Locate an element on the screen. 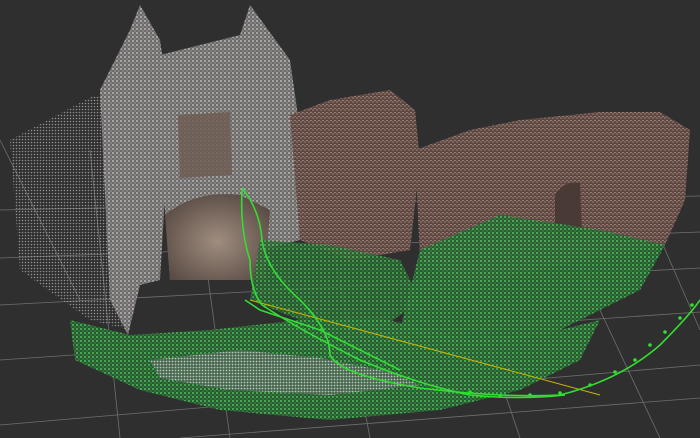  middle-wall is located at coordinates (355, 175).